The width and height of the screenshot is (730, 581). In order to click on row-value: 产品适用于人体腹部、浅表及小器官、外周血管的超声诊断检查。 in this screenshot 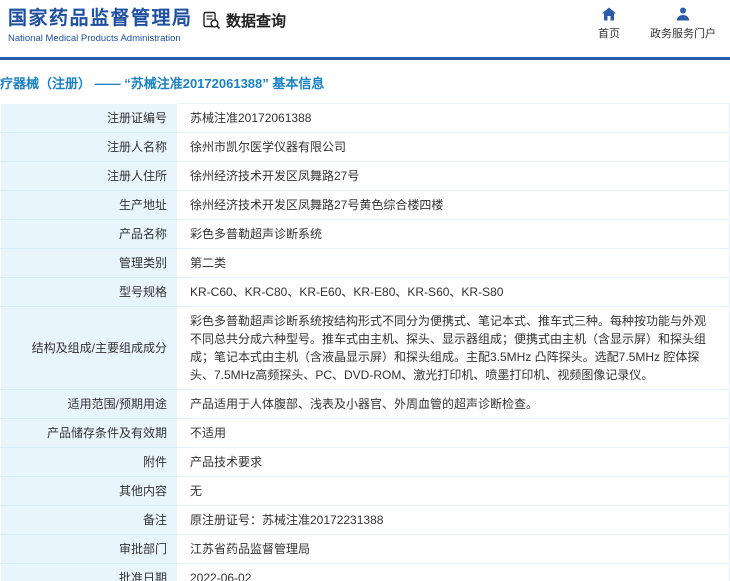, I will do `click(453, 404)`.